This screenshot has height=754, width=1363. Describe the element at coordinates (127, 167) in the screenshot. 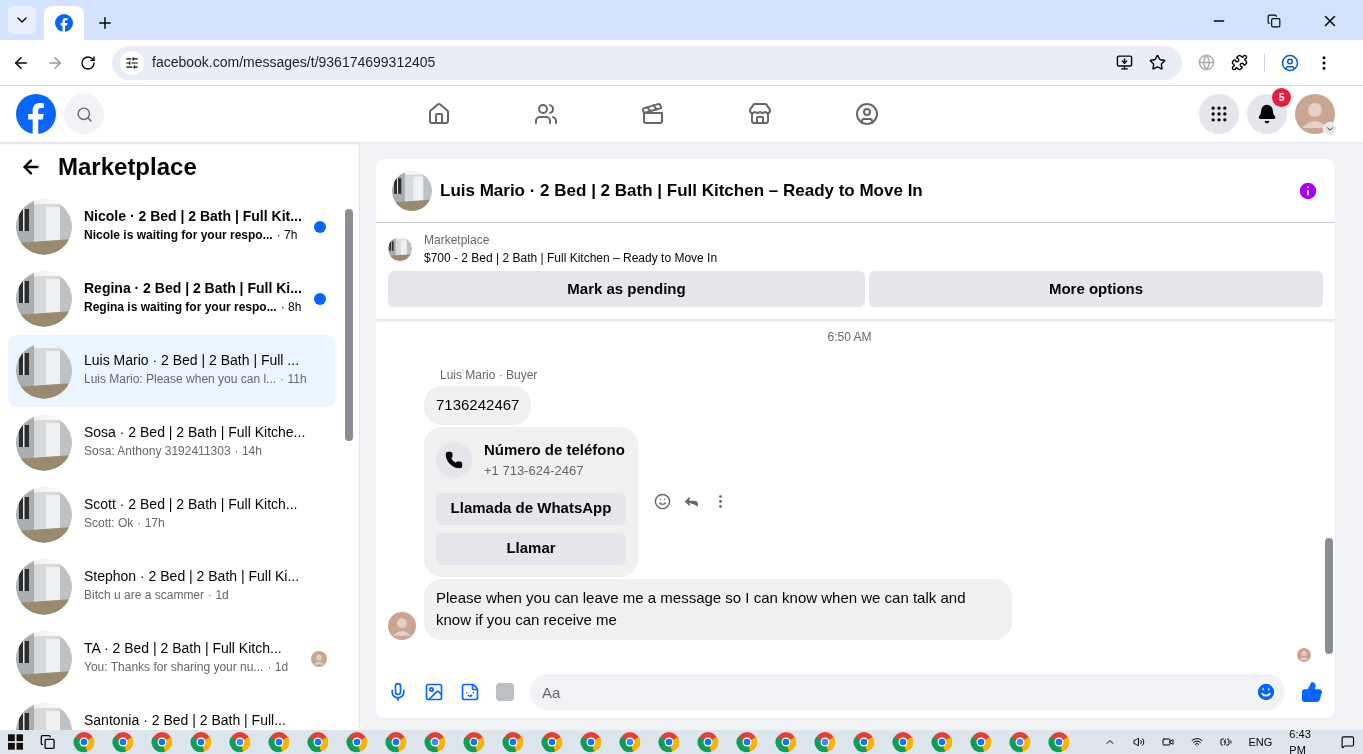

I see `sidebar-title: Marketplace` at that location.